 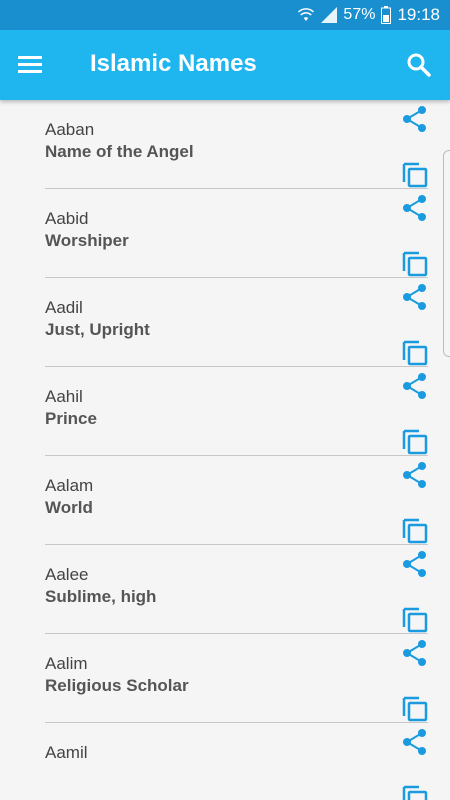 What do you see at coordinates (225, 678) in the screenshot?
I see `list-item: Aalim Religious Scholar` at bounding box center [225, 678].